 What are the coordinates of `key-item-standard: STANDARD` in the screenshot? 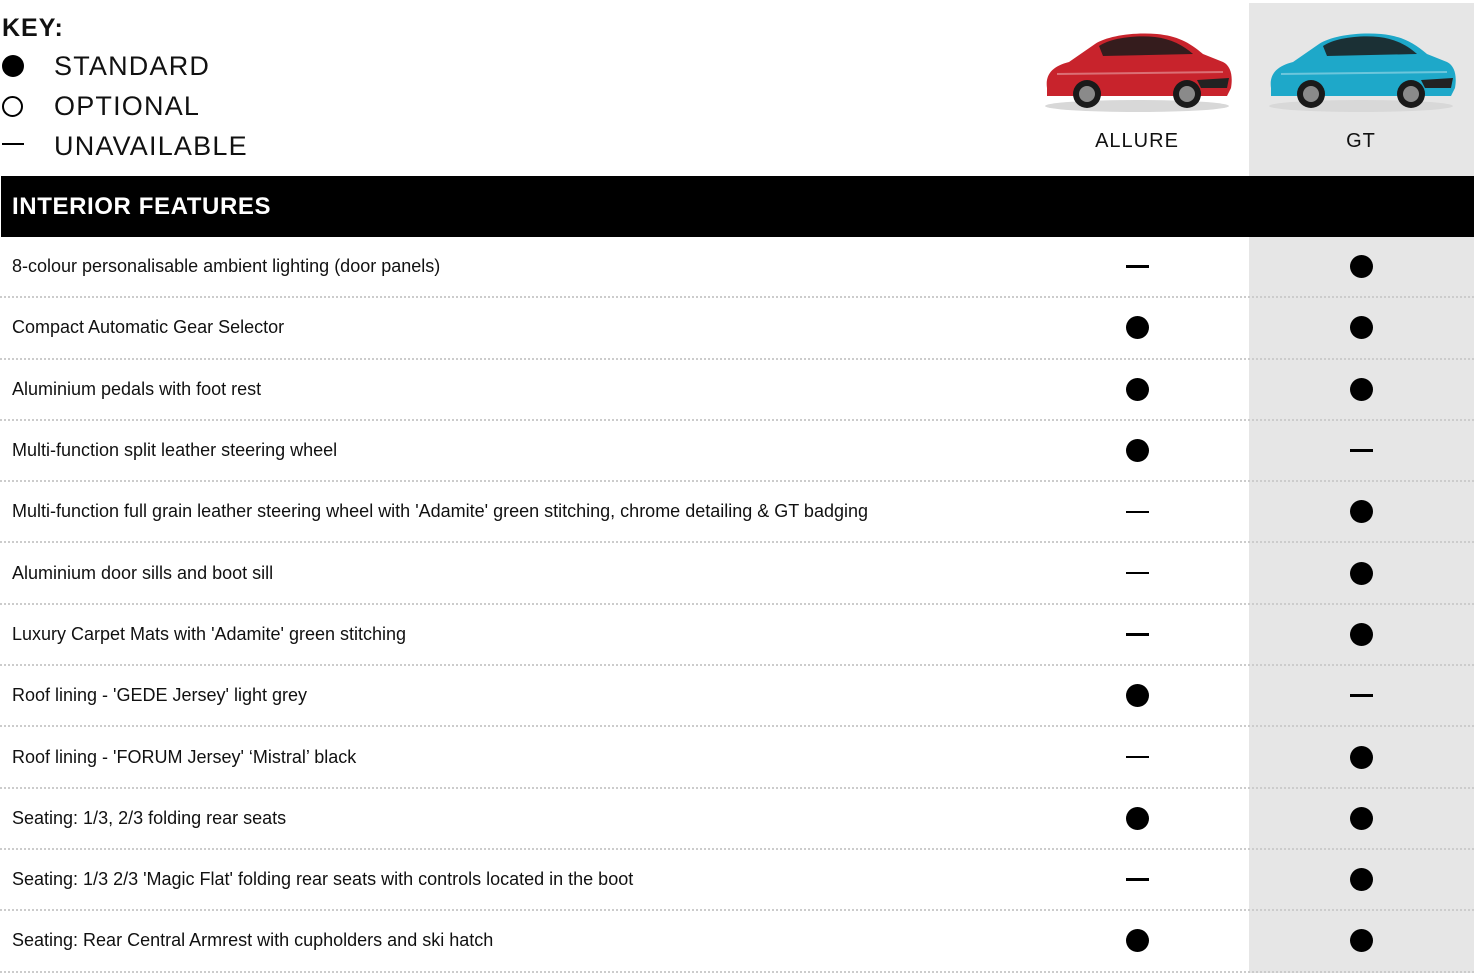 It's located at (125, 66).